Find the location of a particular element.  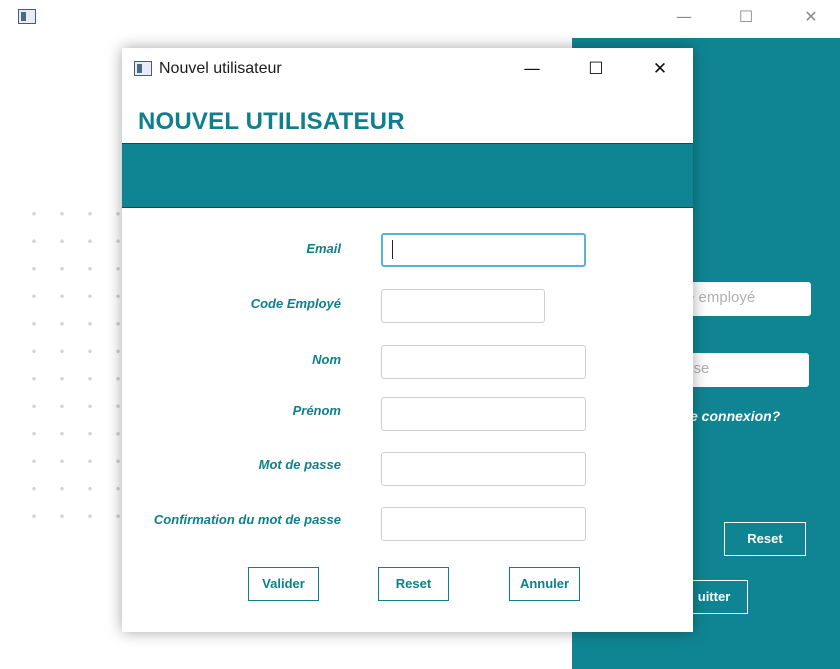

page-title: NOUVEL UTILISATEUR is located at coordinates (271, 121).